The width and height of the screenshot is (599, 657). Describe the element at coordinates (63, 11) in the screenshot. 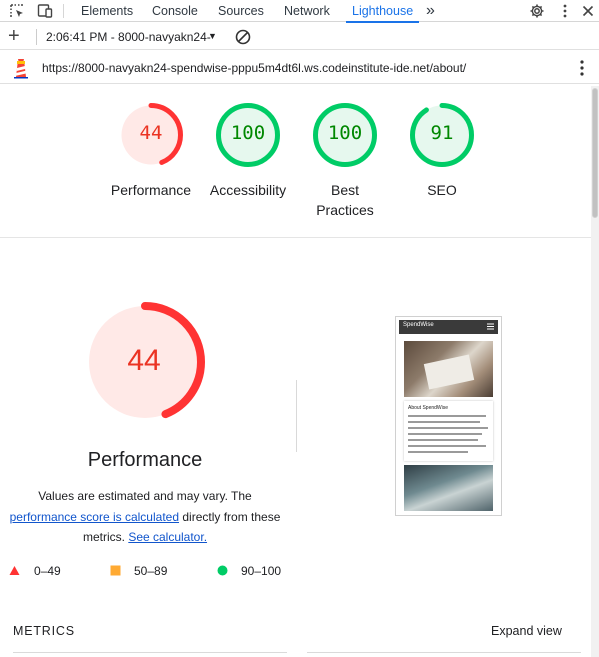

I see `tab-separator` at that location.